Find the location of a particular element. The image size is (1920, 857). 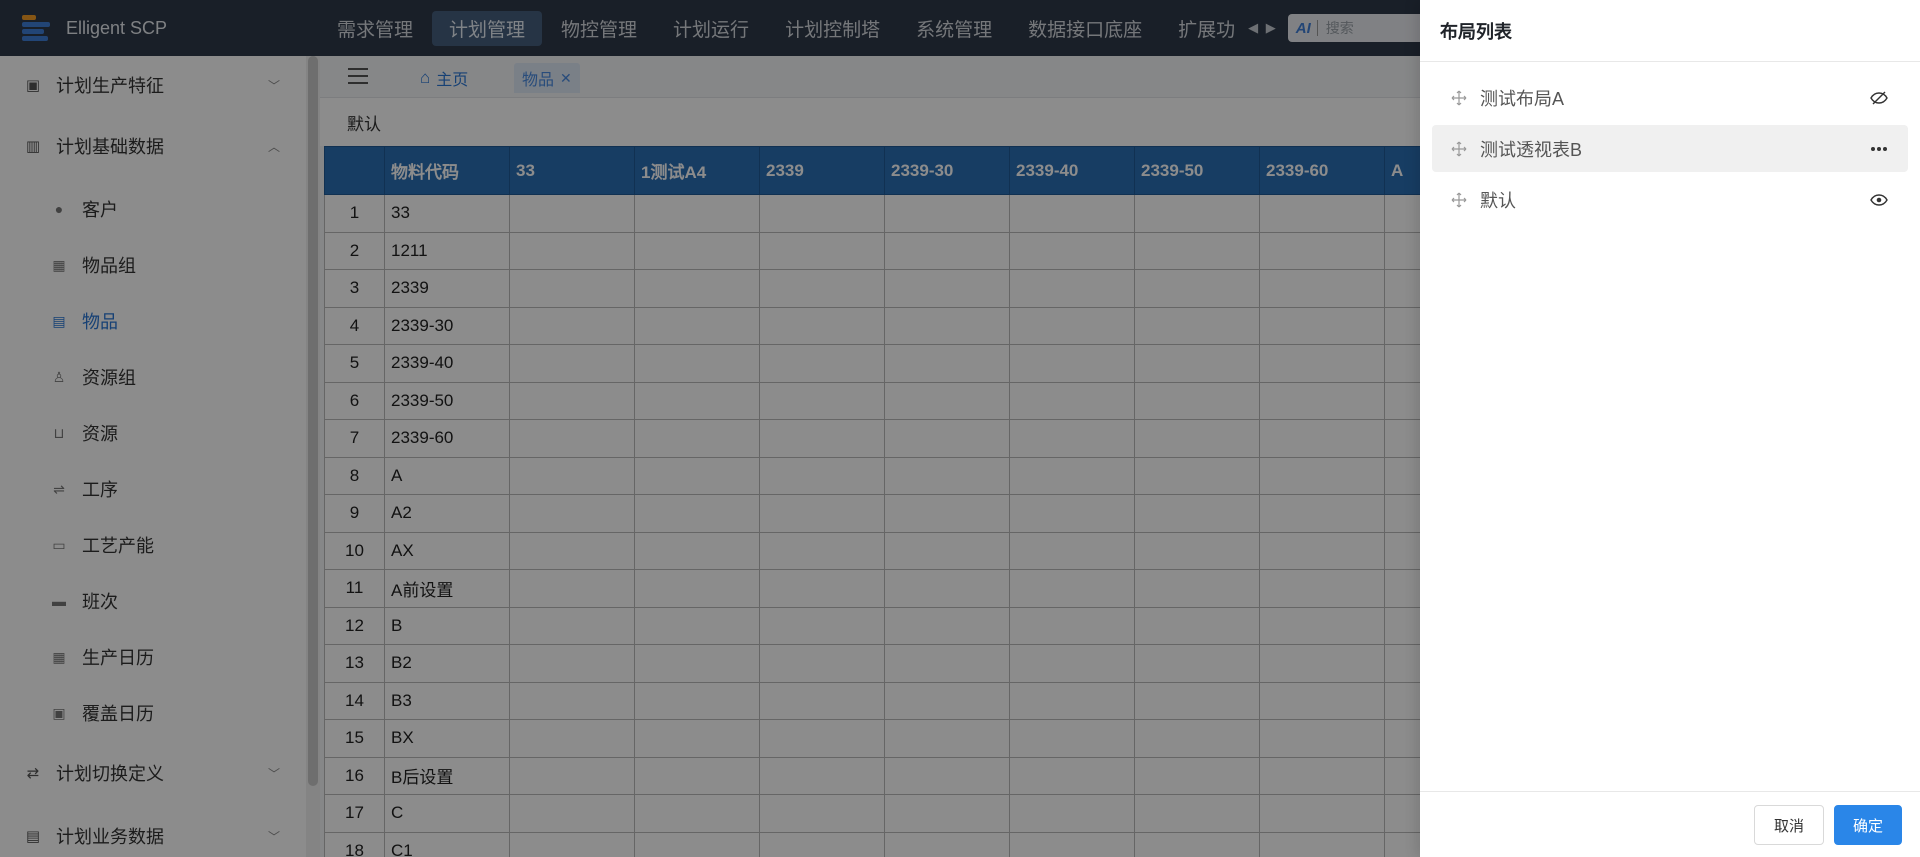

layout-item-test-layout-a: 测试布局A is located at coordinates (1670, 97).